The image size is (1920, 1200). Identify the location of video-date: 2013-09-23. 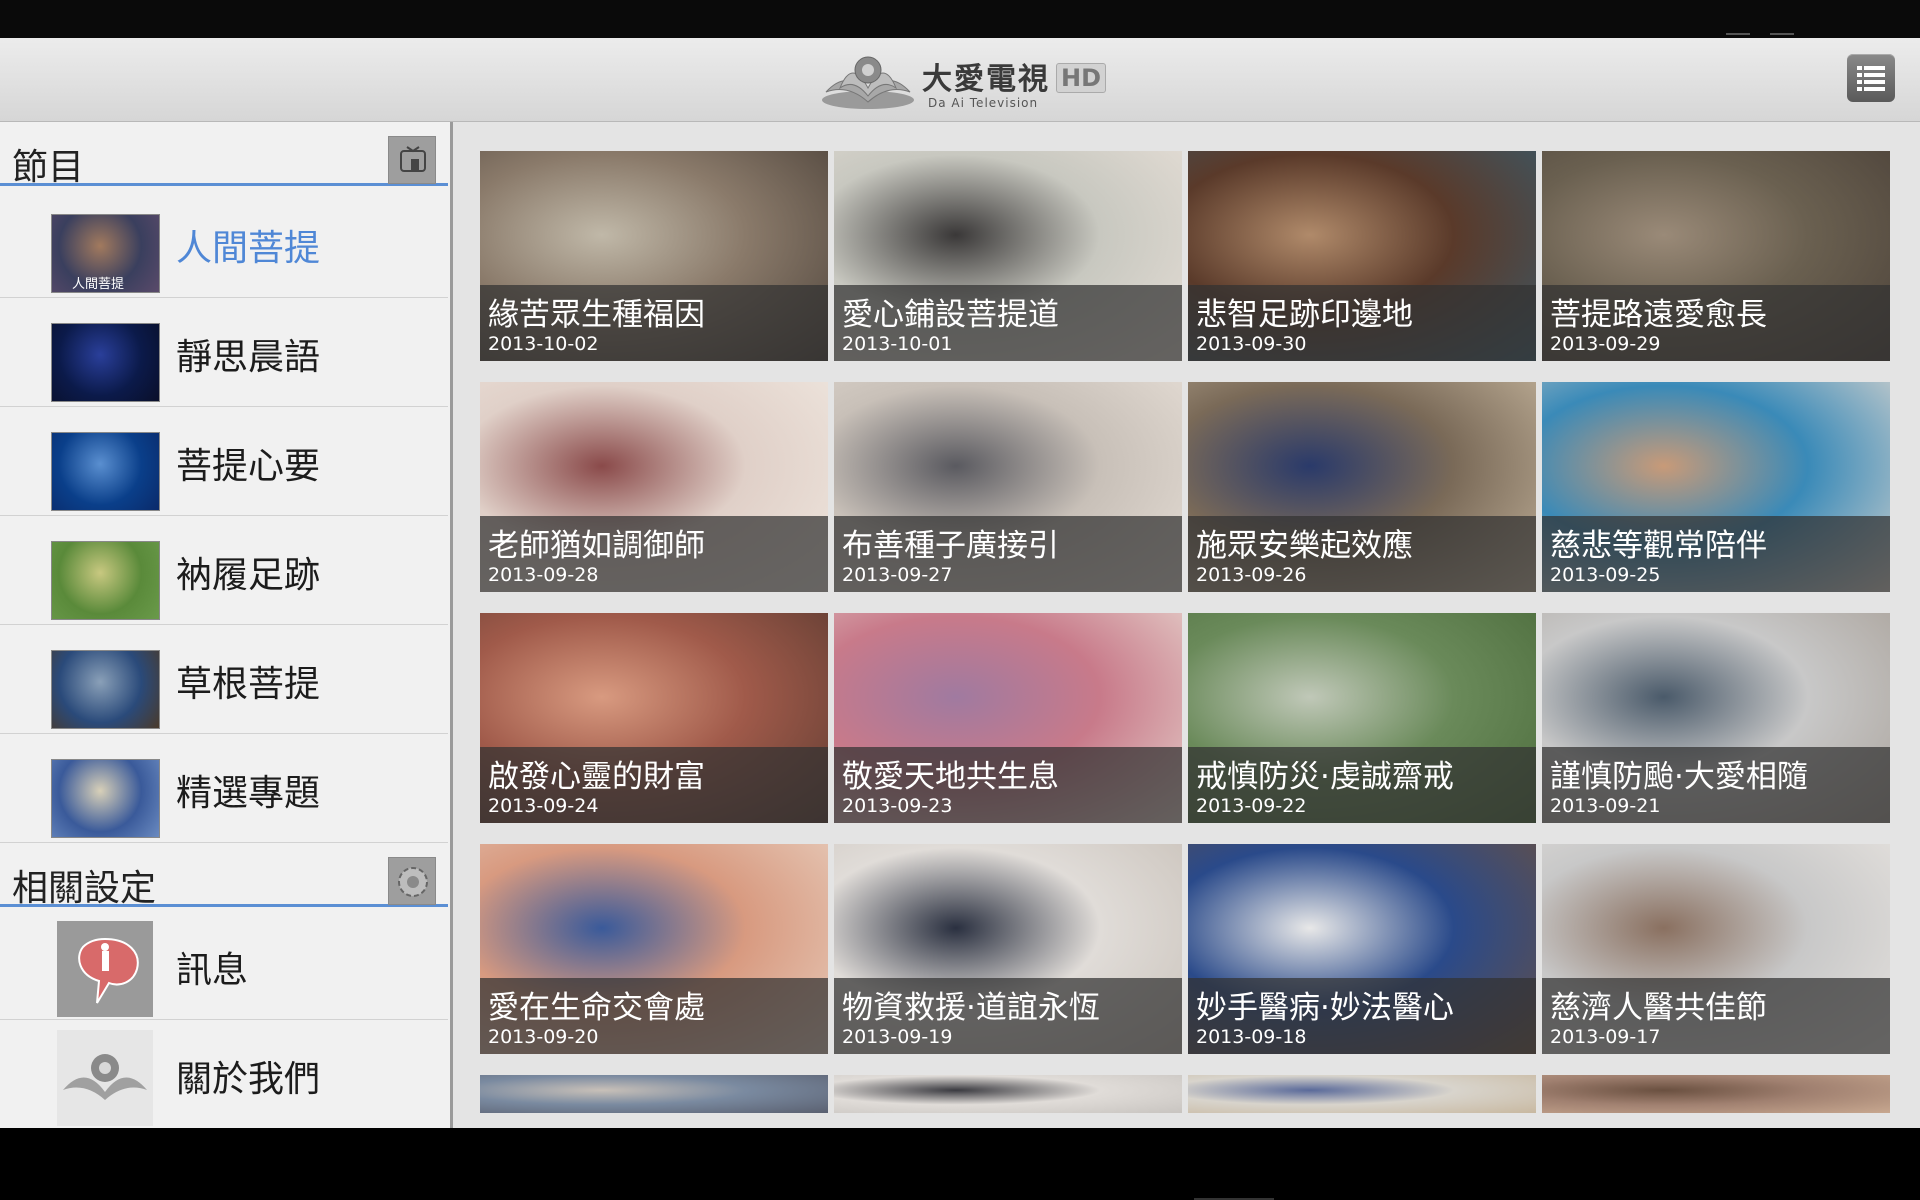
(897, 806).